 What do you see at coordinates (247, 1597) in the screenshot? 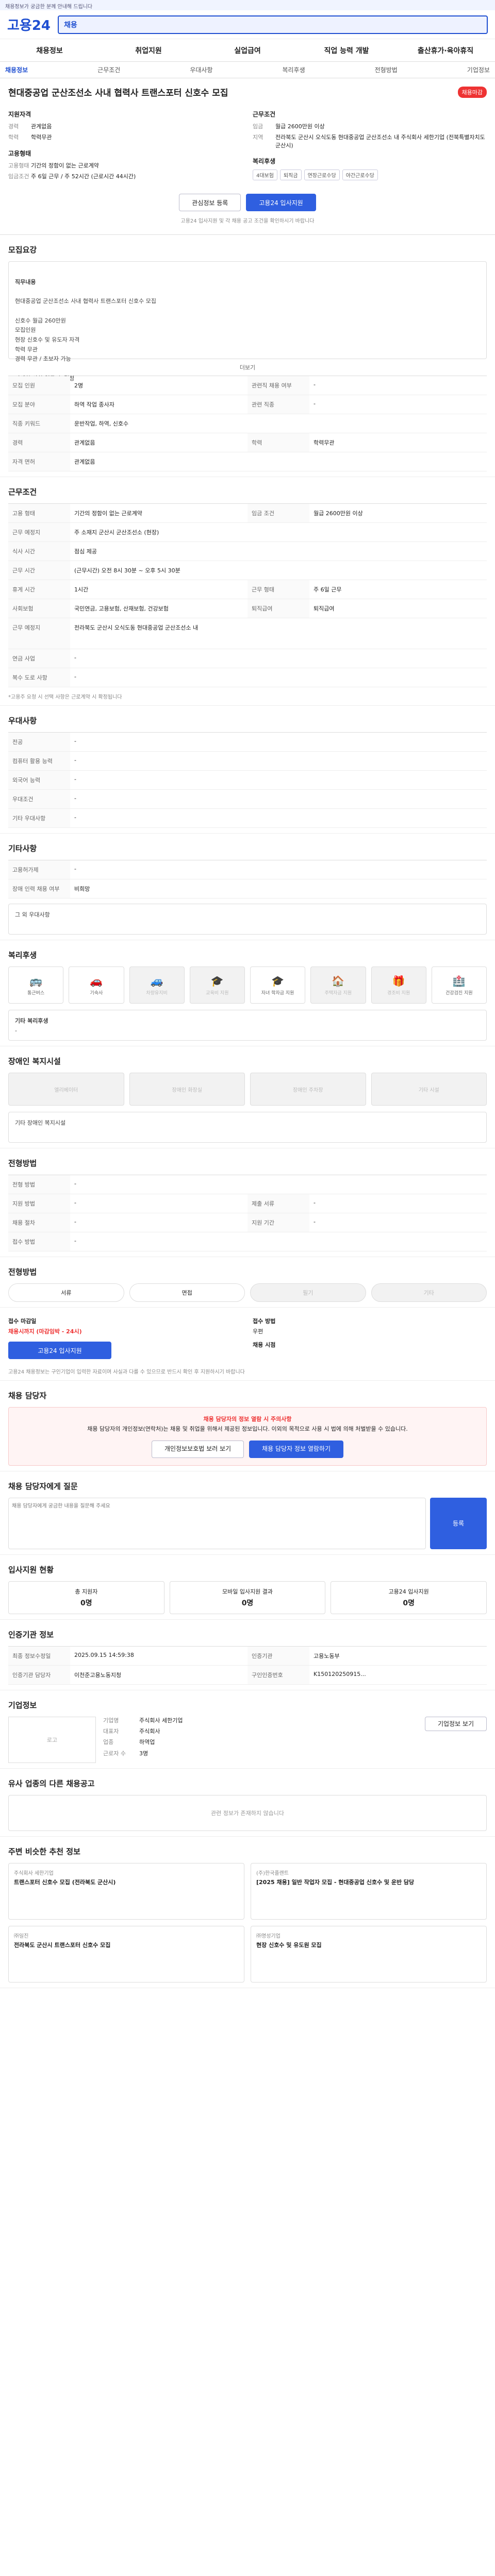
I see `stat-card: 모바일 입사지원 결과 0명` at bounding box center [247, 1597].